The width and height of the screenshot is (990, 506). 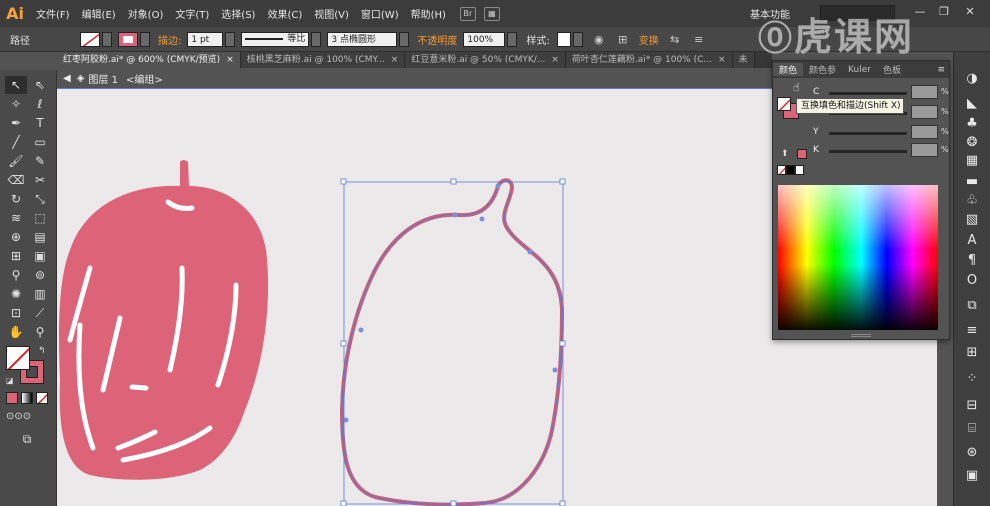 I want to click on out-of-gamut-icon: ⬆, so click(x=785, y=154).